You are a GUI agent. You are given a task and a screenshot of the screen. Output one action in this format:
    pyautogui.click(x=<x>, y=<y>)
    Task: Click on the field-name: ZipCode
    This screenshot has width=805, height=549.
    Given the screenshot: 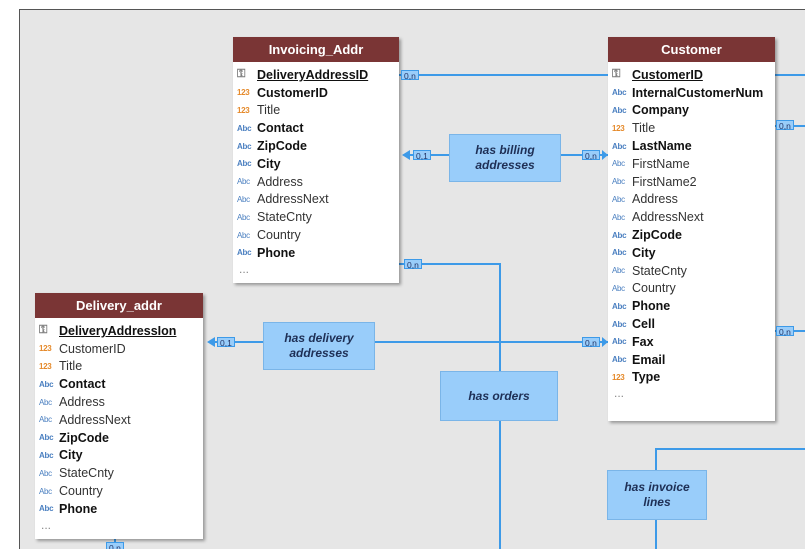 What is the action you would take?
    pyautogui.click(x=657, y=235)
    